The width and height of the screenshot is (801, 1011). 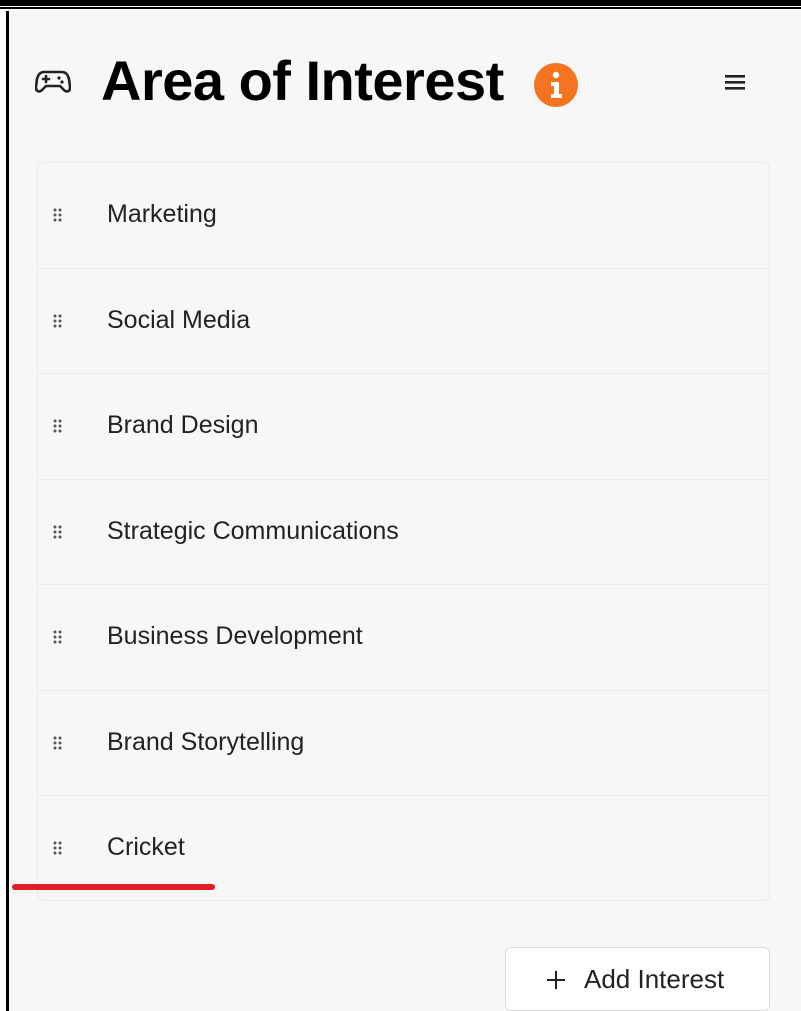 What do you see at coordinates (400, 3) in the screenshot?
I see `window-top-border` at bounding box center [400, 3].